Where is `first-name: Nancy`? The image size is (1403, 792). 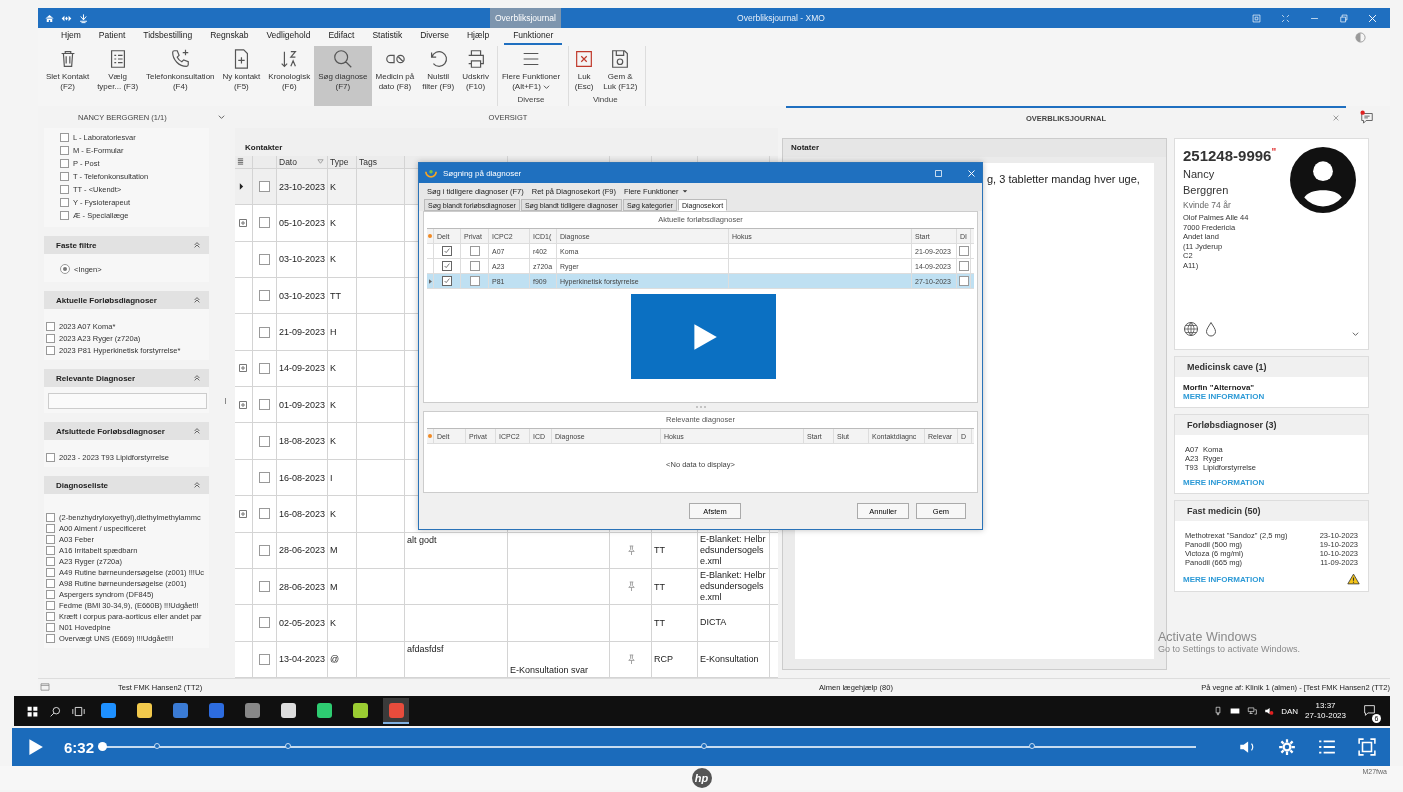 first-name: Nancy is located at coordinates (1199, 174).